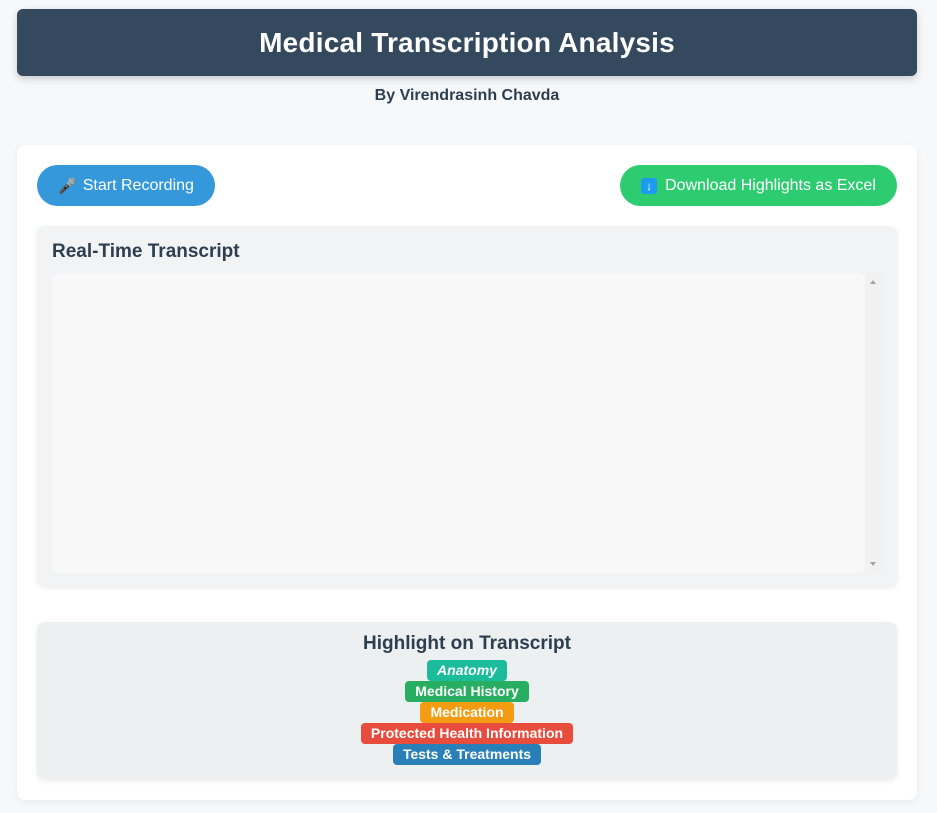 This screenshot has height=813, width=937. I want to click on legend-tag-anatomy: Anatomy, so click(467, 670).